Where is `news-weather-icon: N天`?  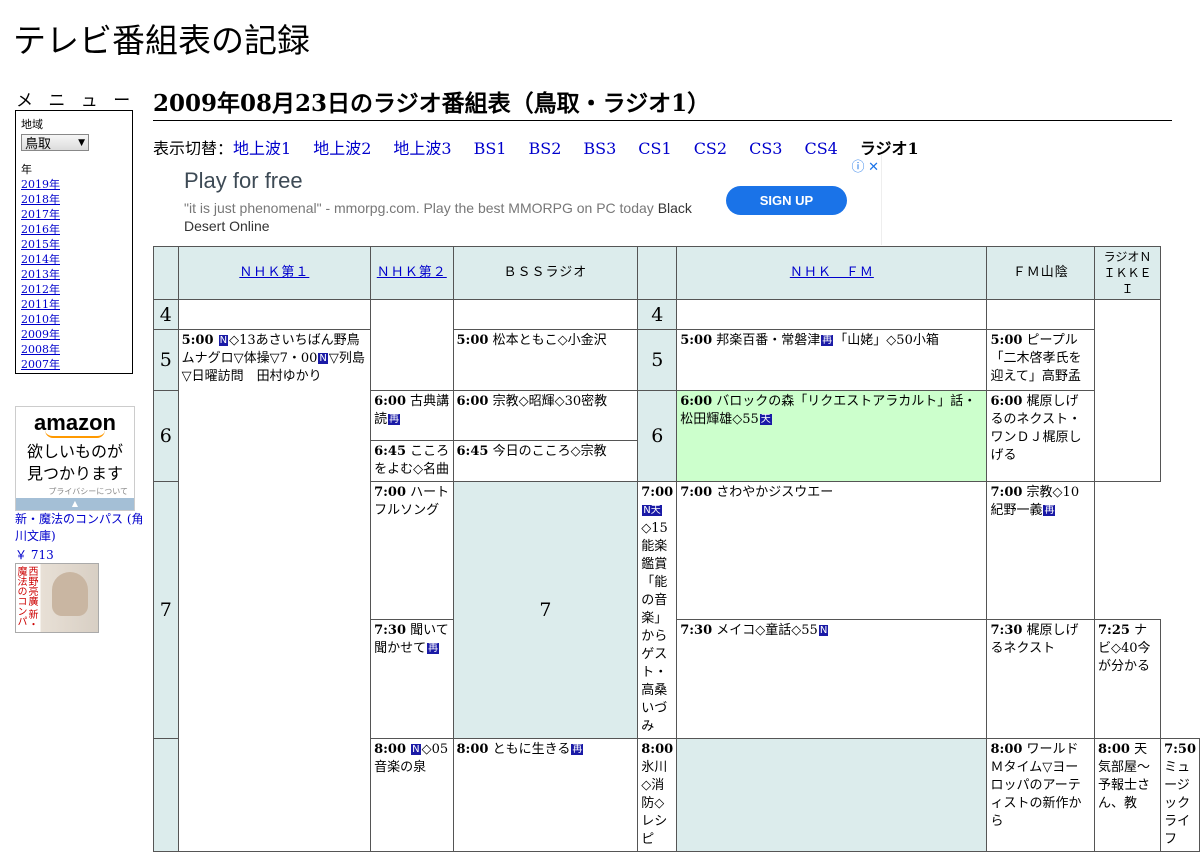 news-weather-icon: N天 is located at coordinates (652, 510).